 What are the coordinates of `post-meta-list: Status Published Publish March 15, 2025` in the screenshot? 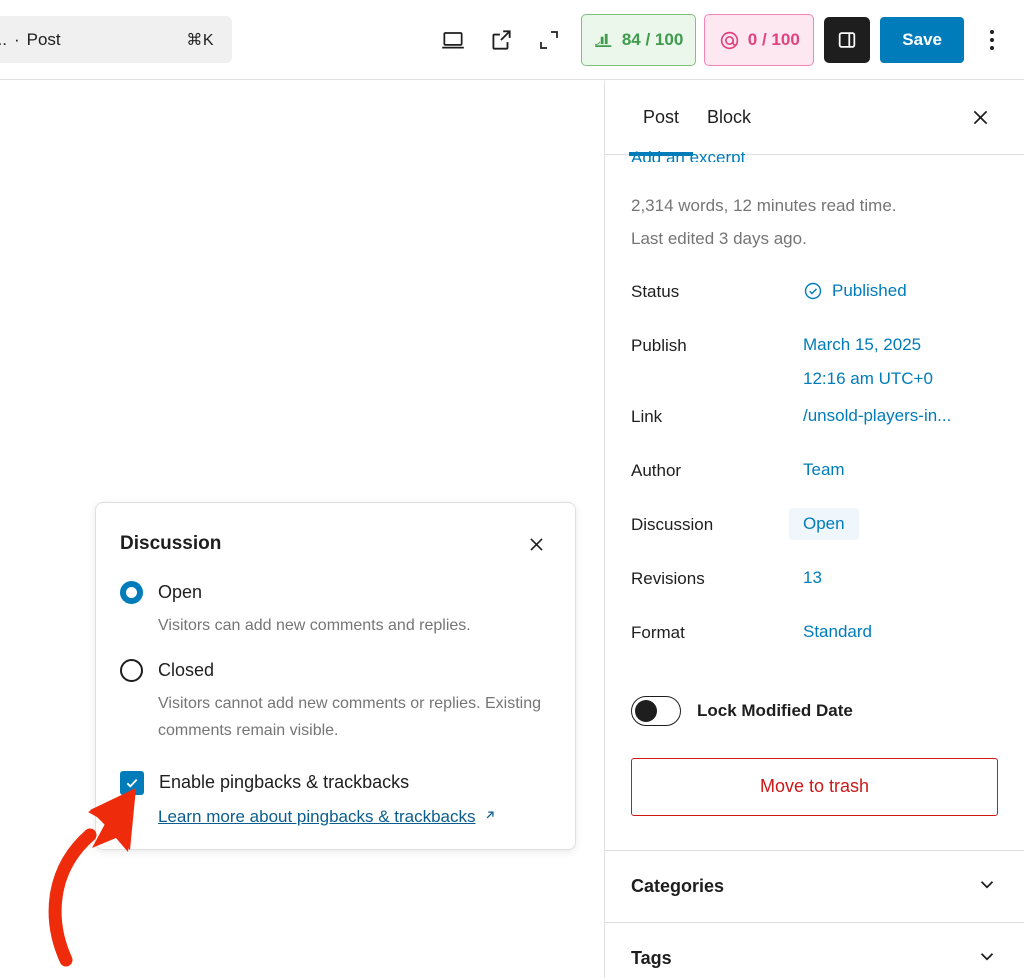 It's located at (814, 470).